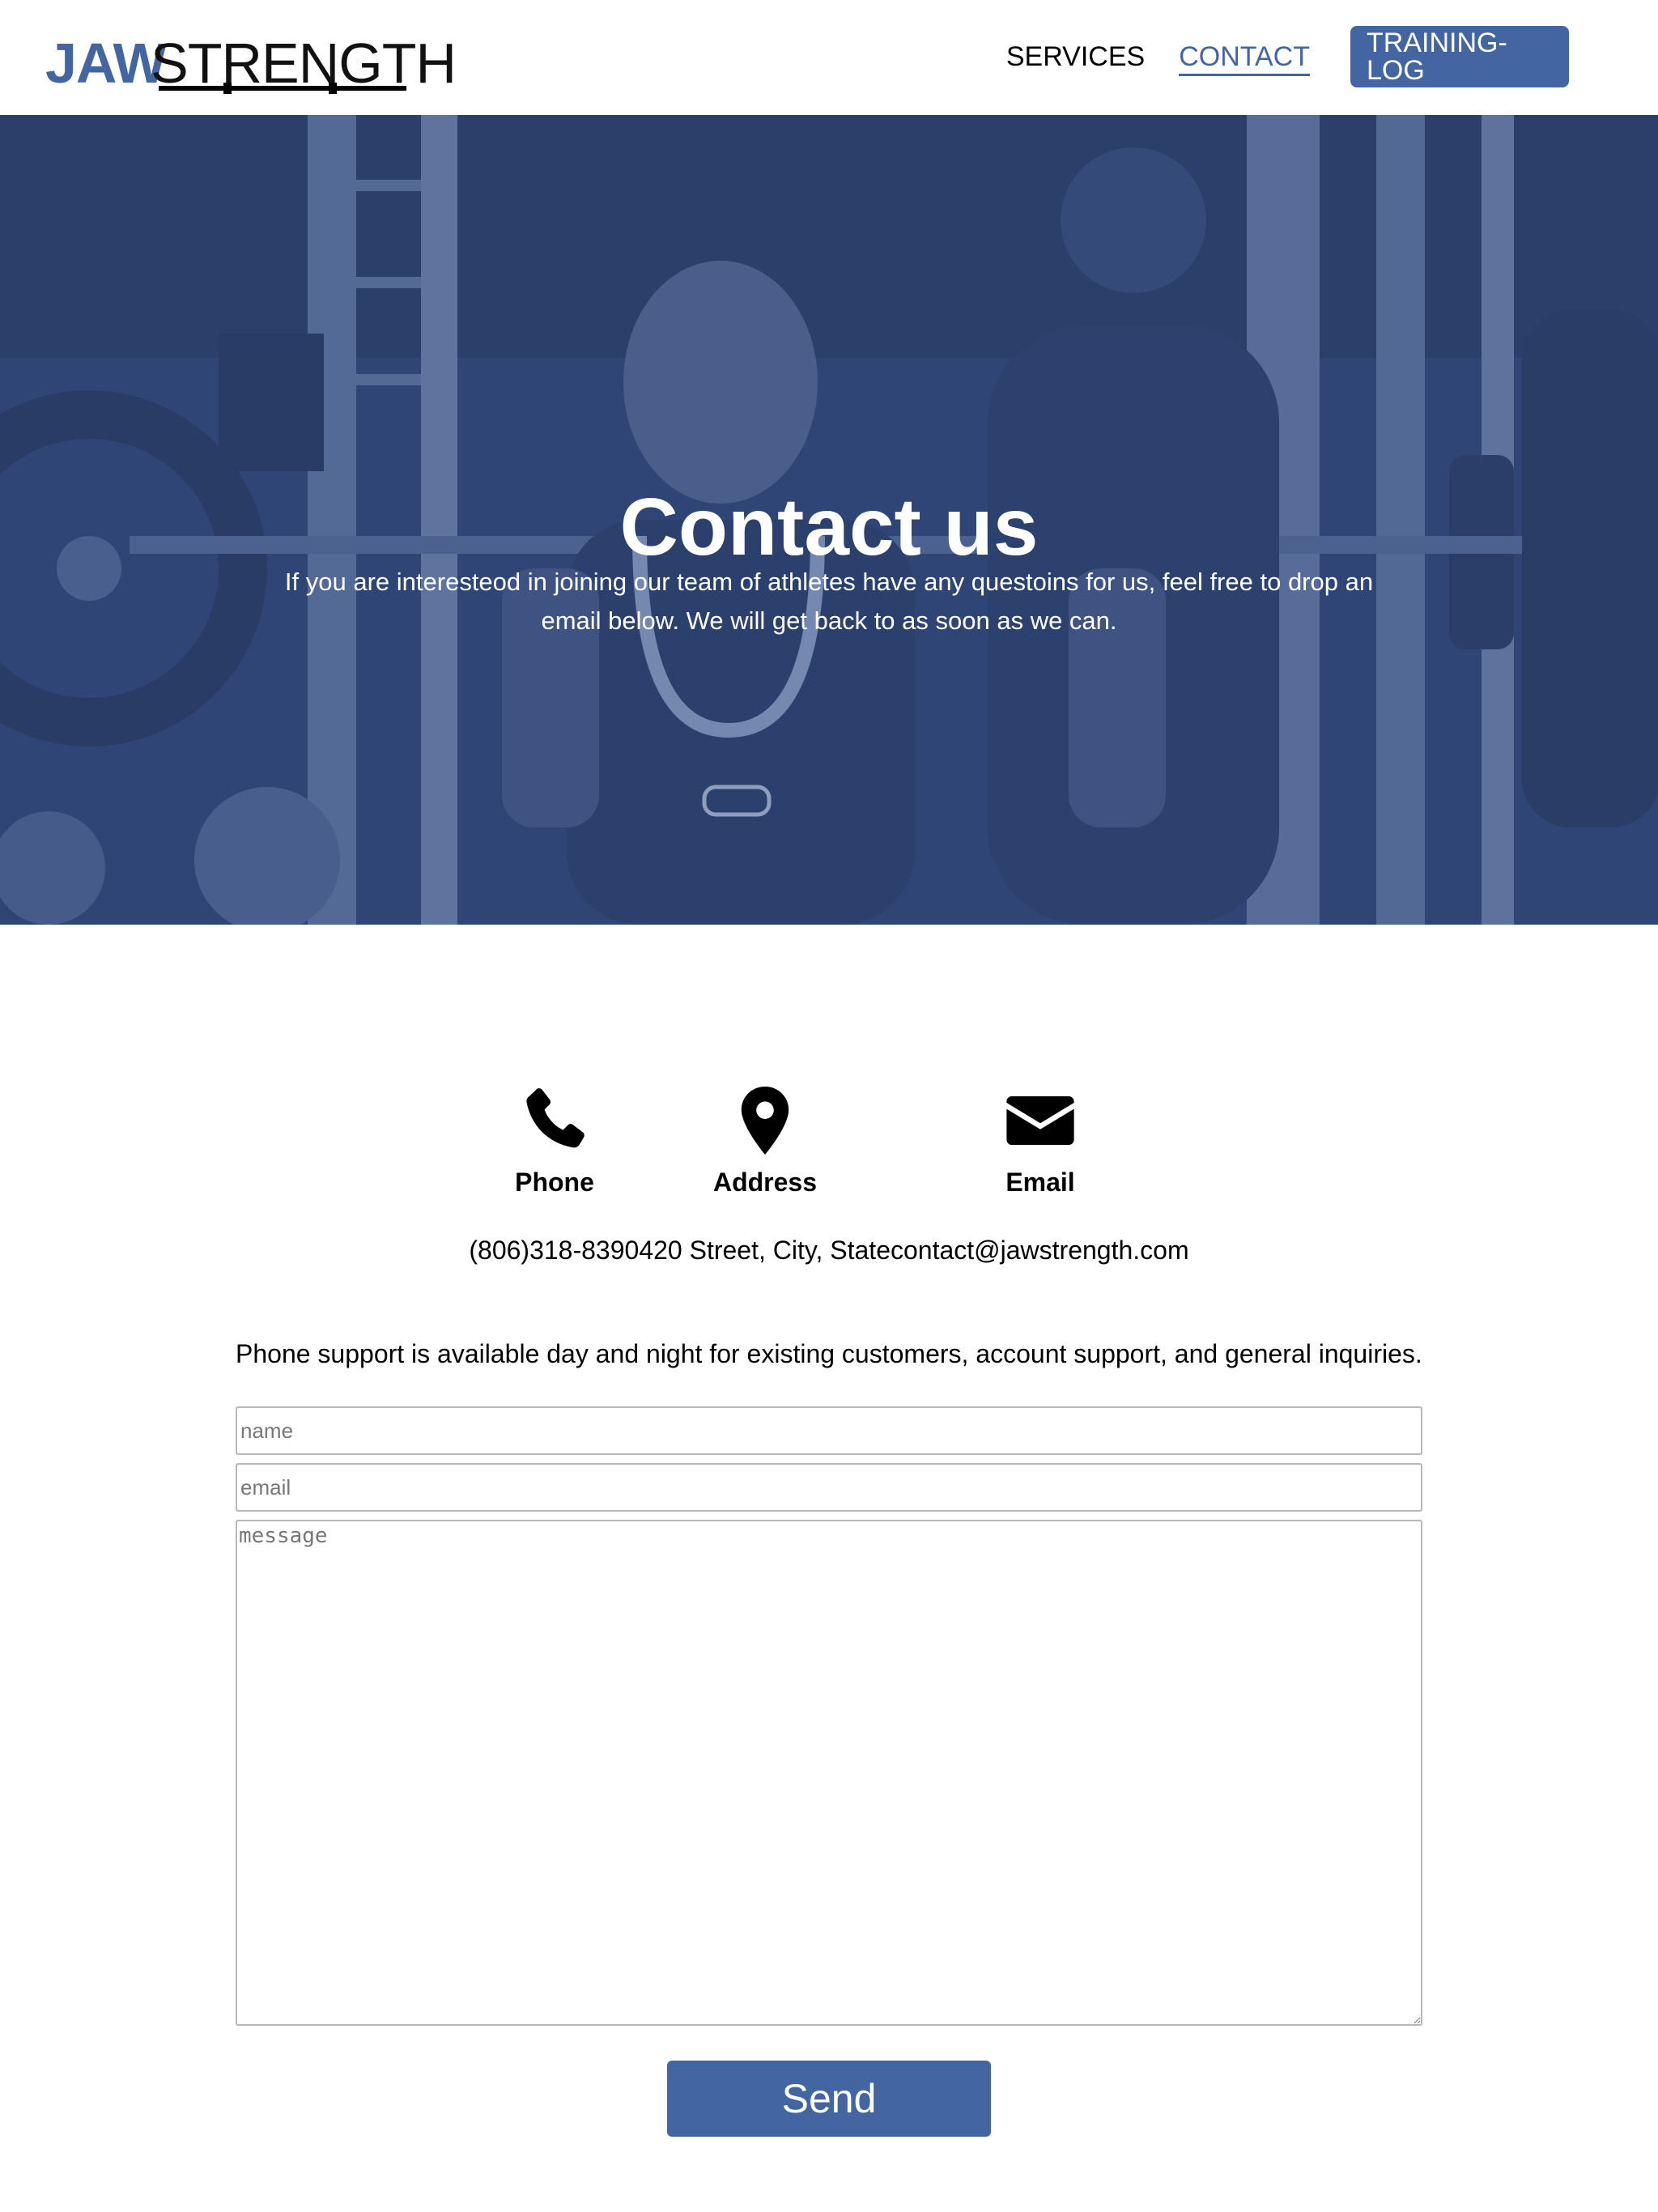 The image size is (1658, 2212). I want to click on nav-training-log-button: TRAINING-LOG, so click(1459, 56).